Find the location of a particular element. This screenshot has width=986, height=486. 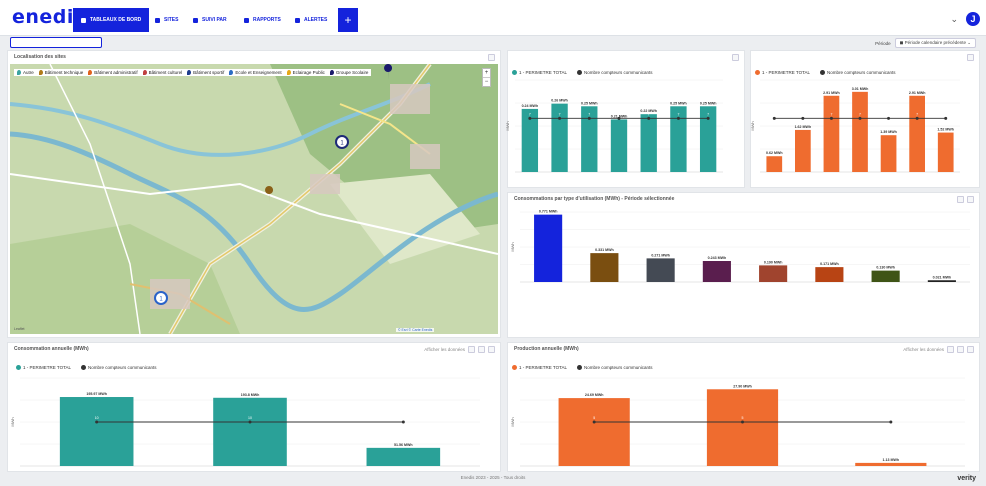

nav-label: TABLEAUX DE BORD is located at coordinates (116, 20).